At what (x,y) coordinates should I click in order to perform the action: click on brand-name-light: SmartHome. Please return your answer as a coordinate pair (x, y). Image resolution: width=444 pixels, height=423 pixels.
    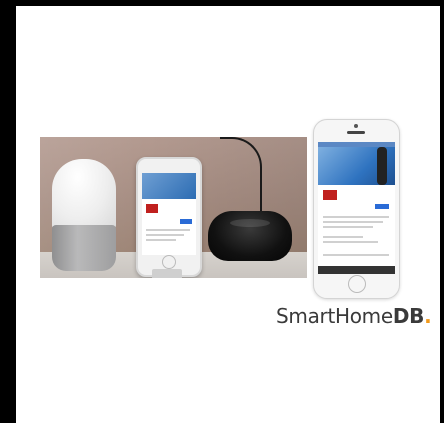
    Looking at the image, I should click on (334, 316).